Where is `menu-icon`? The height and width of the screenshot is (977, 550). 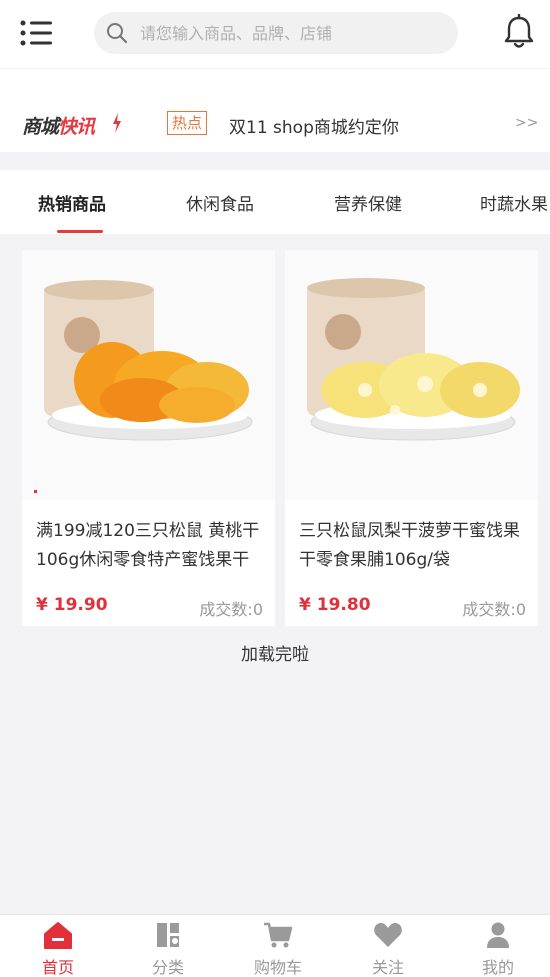 menu-icon is located at coordinates (37, 33).